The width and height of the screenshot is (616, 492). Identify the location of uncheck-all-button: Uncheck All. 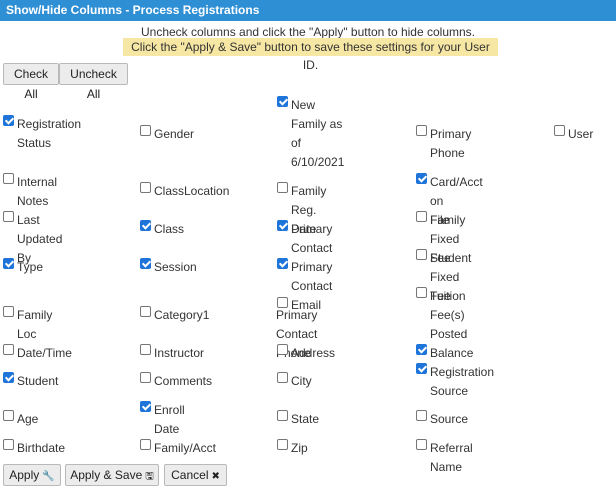
(93, 82).